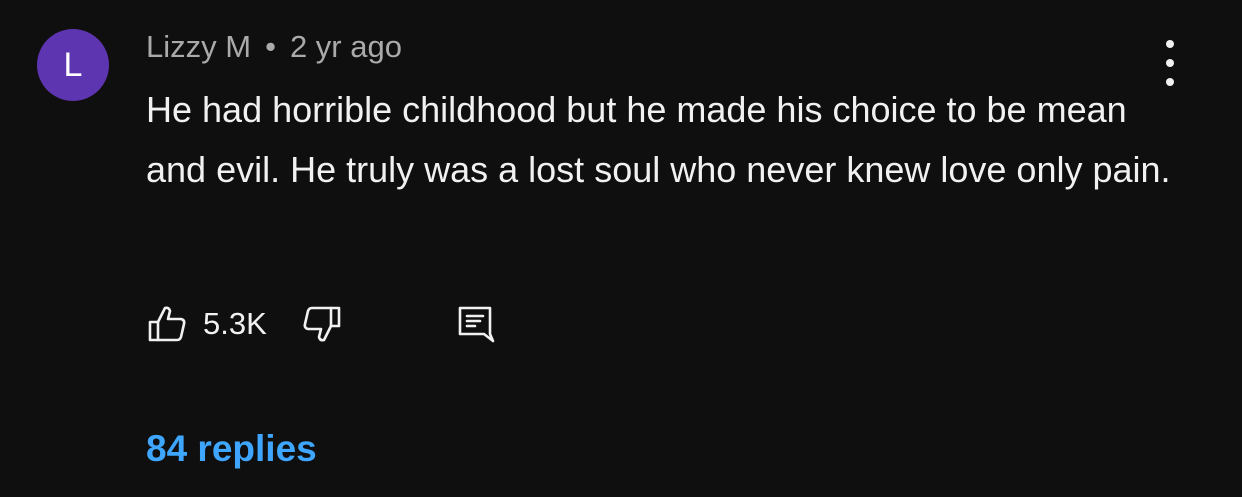 The image size is (1242, 497). I want to click on thumbs-down-icon, so click(322, 324).